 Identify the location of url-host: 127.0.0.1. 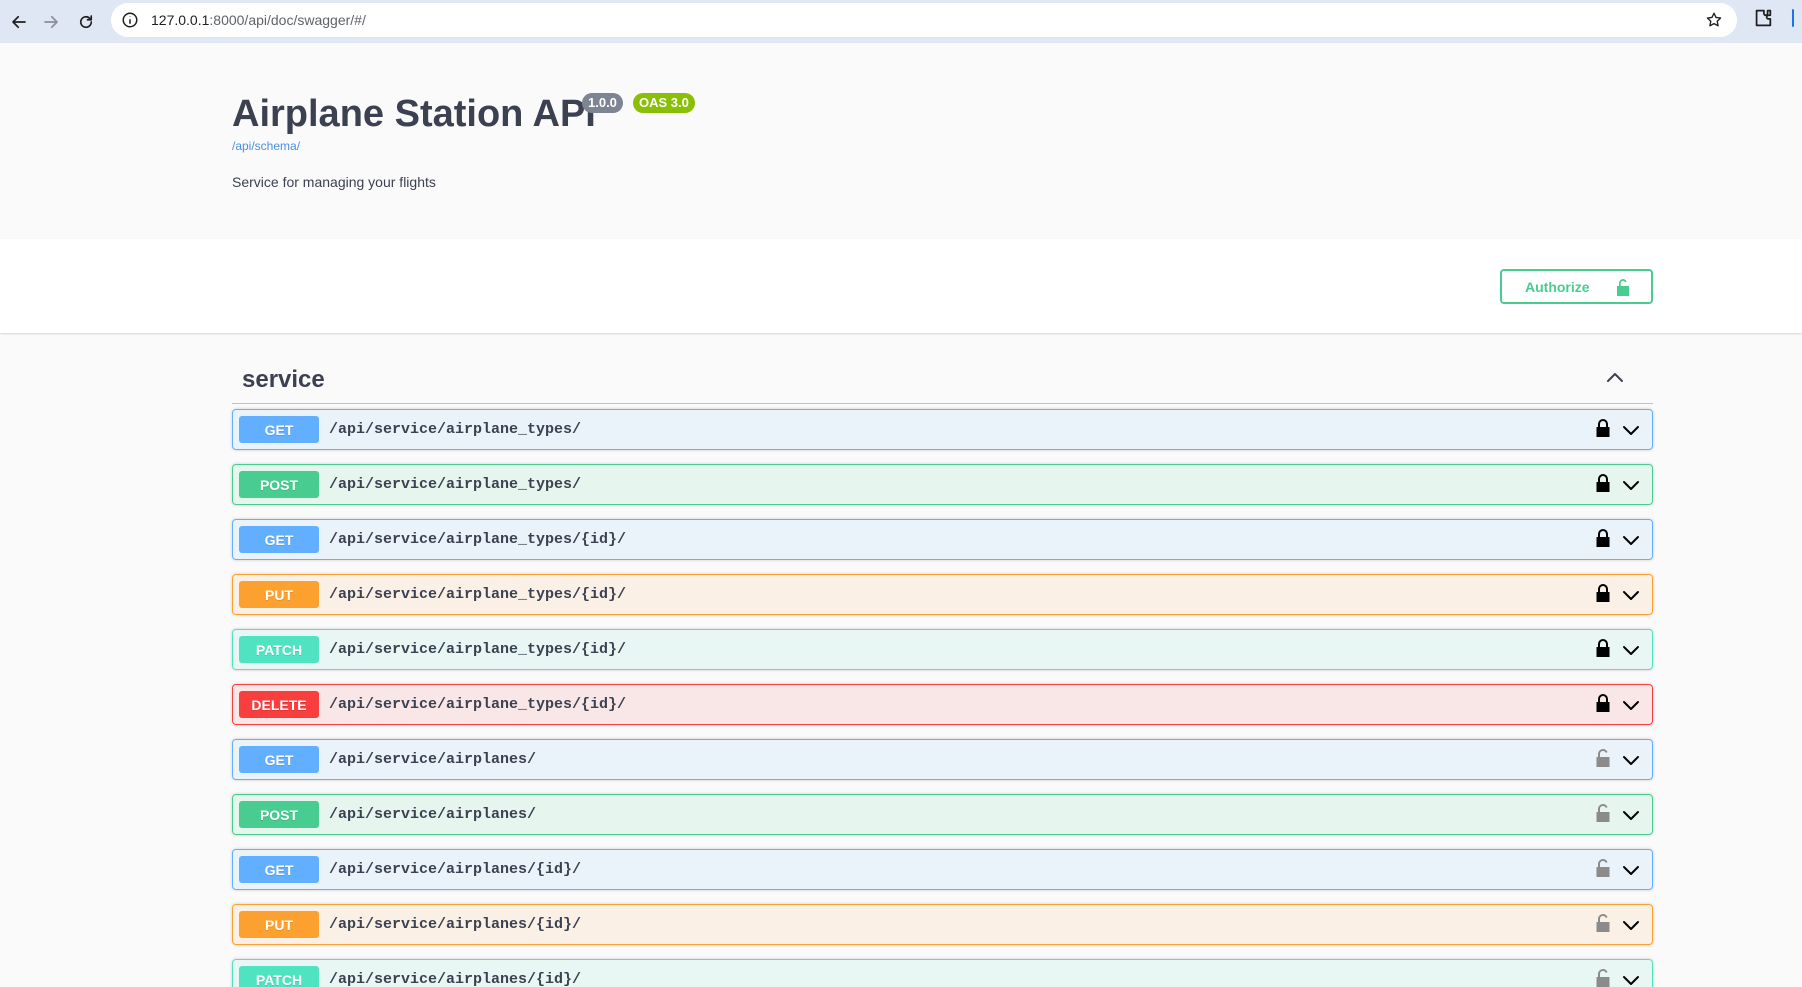
(180, 20).